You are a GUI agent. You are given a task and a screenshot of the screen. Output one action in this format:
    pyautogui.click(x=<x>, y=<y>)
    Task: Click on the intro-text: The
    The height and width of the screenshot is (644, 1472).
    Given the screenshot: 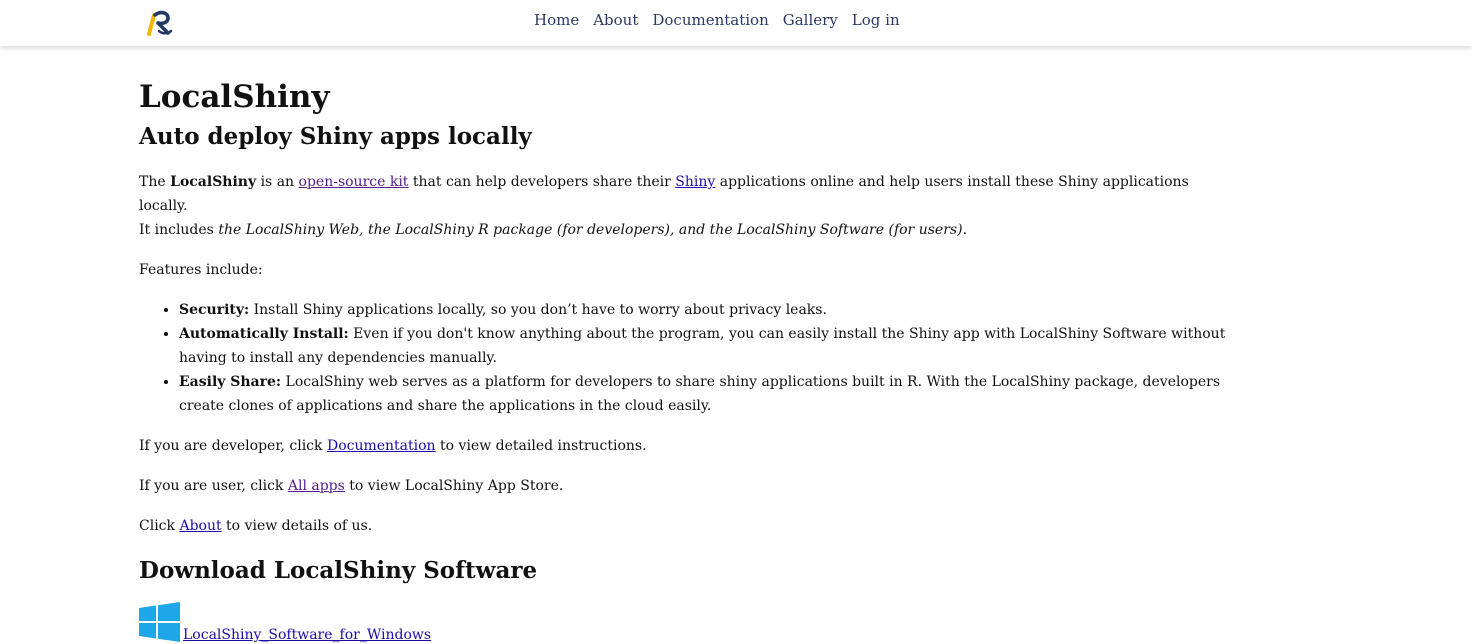 What is the action you would take?
    pyautogui.click(x=155, y=182)
    